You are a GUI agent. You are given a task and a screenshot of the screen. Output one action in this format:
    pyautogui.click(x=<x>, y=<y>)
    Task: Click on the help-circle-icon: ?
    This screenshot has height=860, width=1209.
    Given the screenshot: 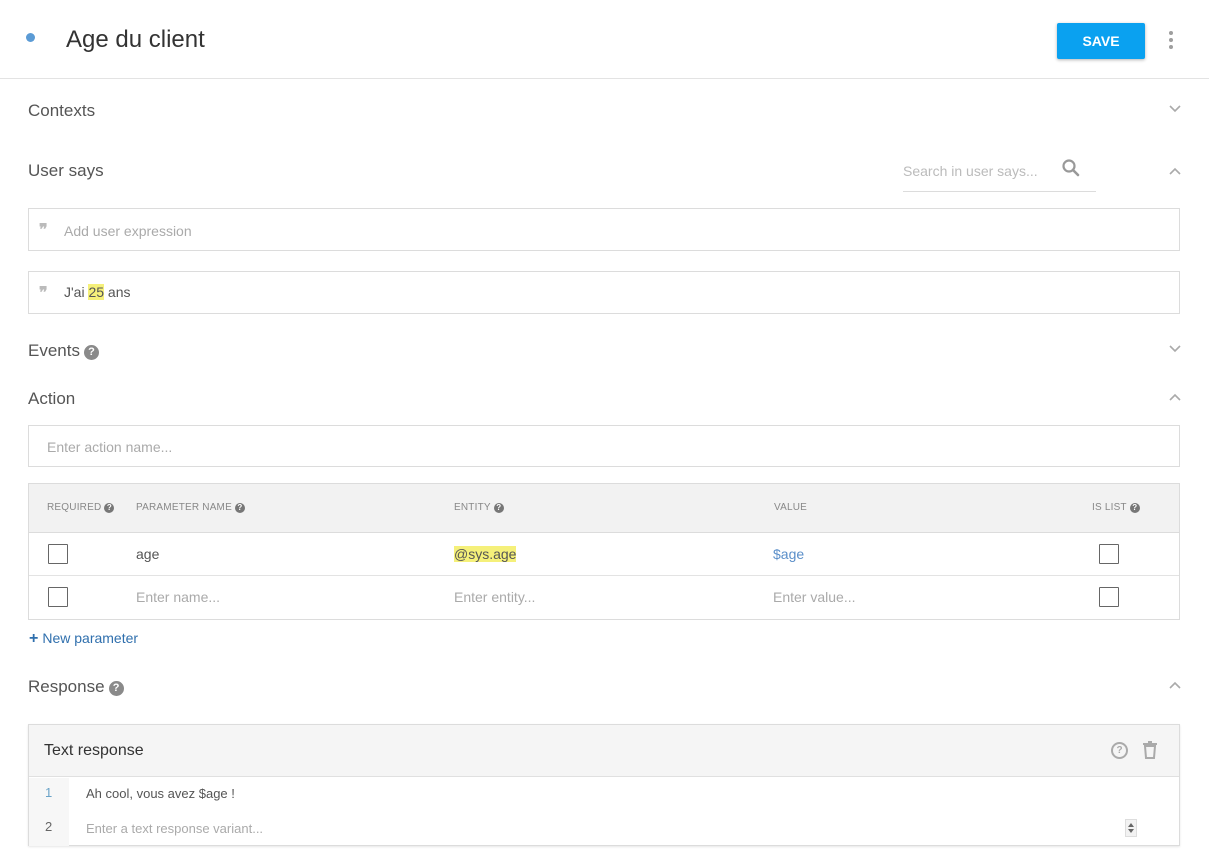 What is the action you would take?
    pyautogui.click(x=1119, y=750)
    